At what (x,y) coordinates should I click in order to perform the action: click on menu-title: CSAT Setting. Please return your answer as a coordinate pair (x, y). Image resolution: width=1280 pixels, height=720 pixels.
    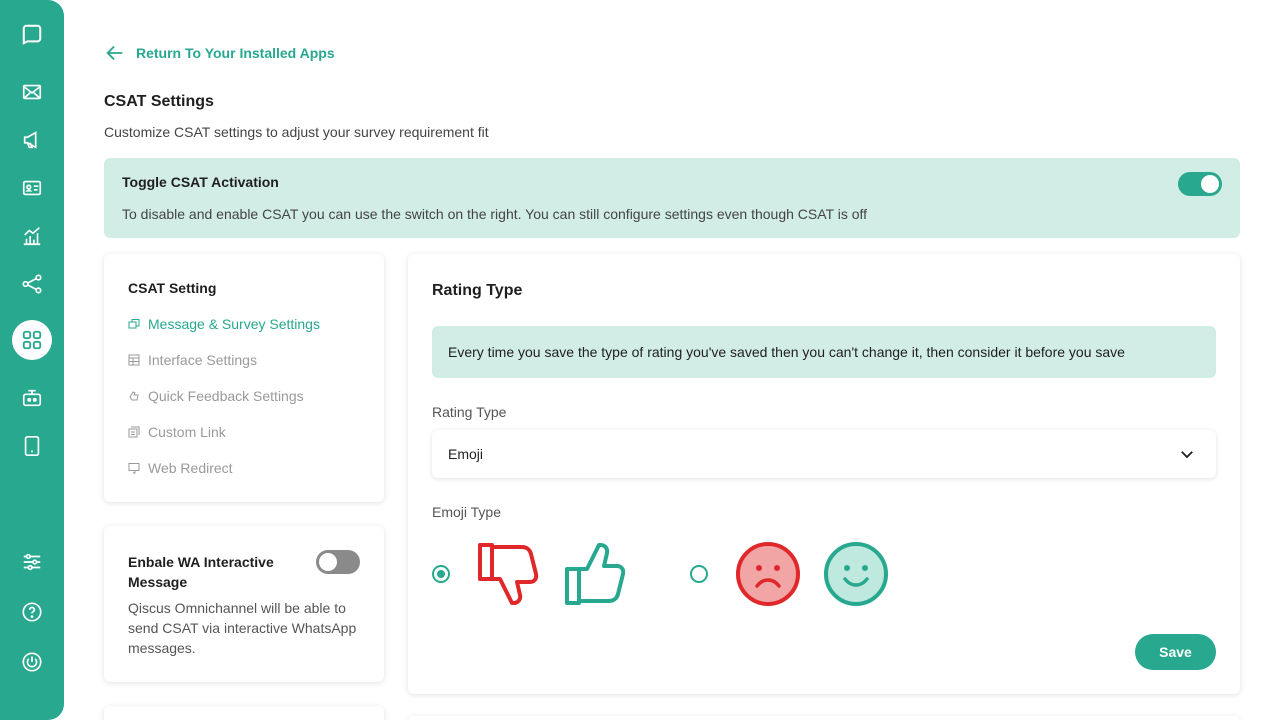
    Looking at the image, I should click on (172, 288).